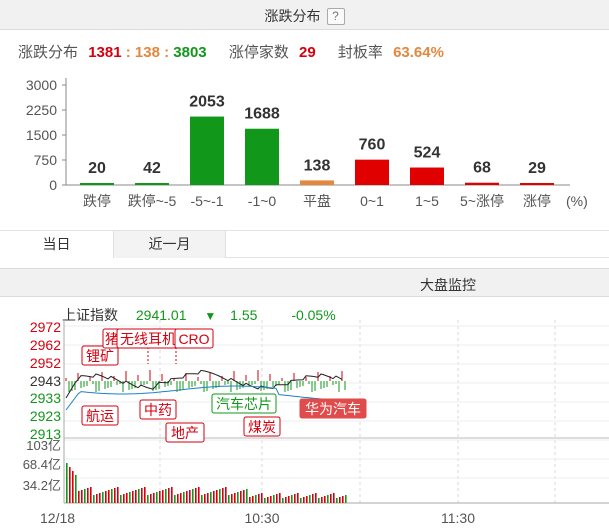 The width and height of the screenshot is (609, 529). What do you see at coordinates (418, 52) in the screenshot?
I see `seal-rate: 63.64%` at bounding box center [418, 52].